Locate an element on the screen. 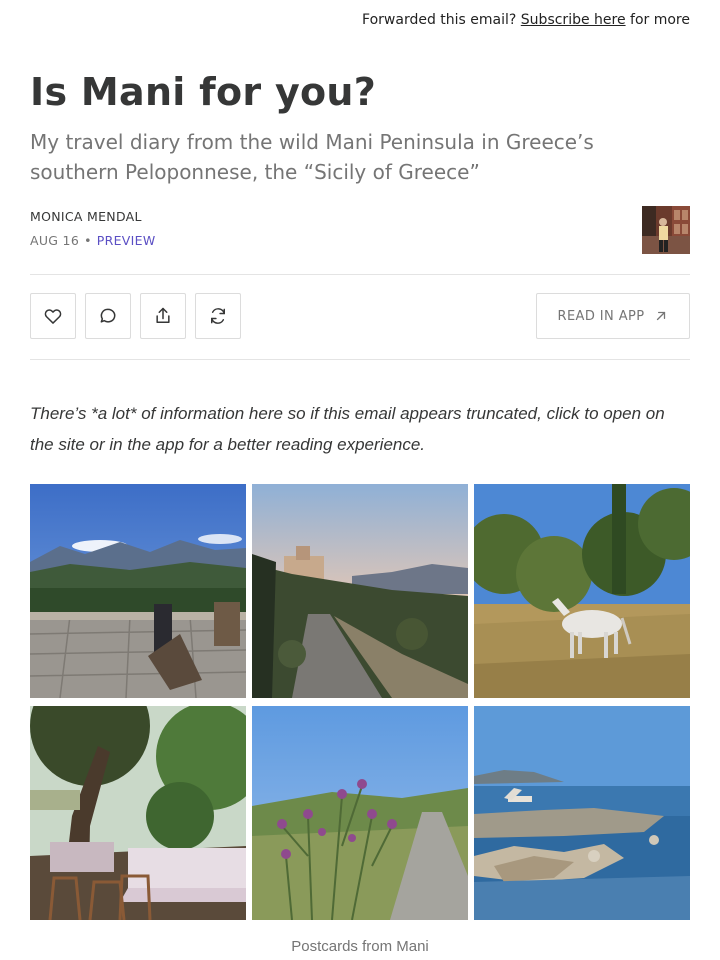  read-in-app-button: READ IN APP is located at coordinates (613, 316).